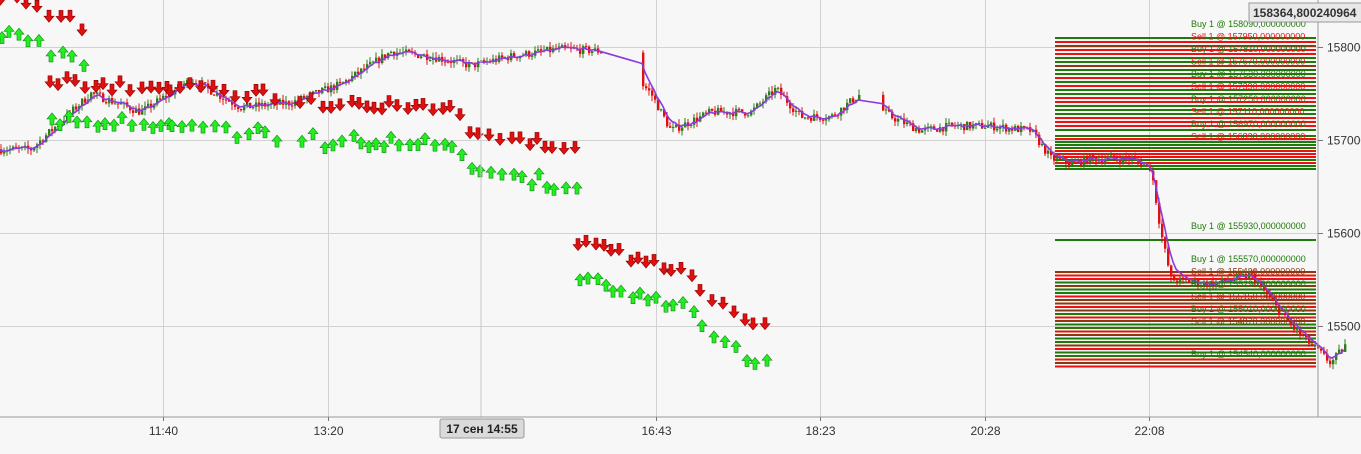 This screenshot has height=454, width=1361. What do you see at coordinates (1248, 354) in the screenshot?
I see `trade-level-label: Buy 1 @ 154540,000000000` at bounding box center [1248, 354].